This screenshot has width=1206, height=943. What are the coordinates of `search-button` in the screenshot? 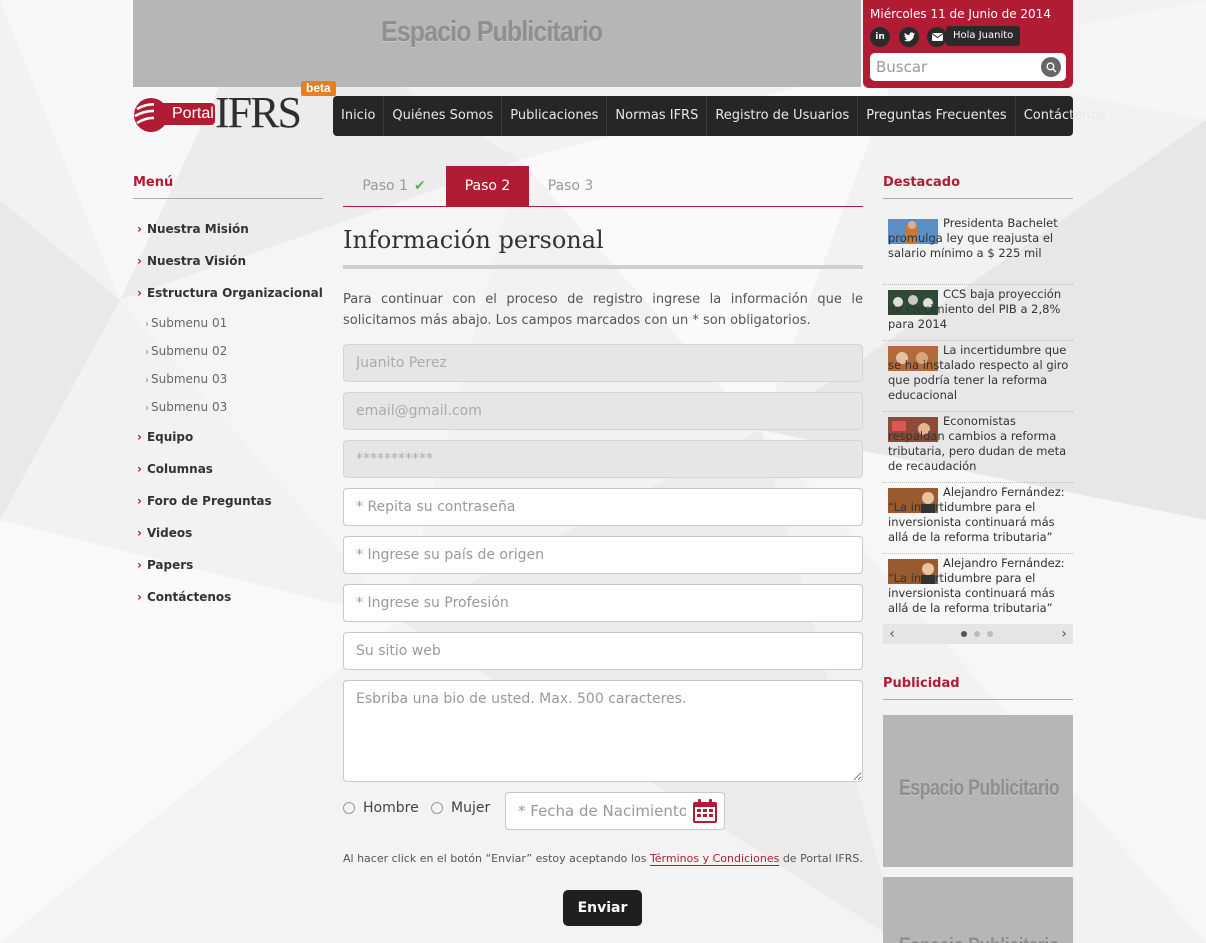 It's located at (1051, 67).